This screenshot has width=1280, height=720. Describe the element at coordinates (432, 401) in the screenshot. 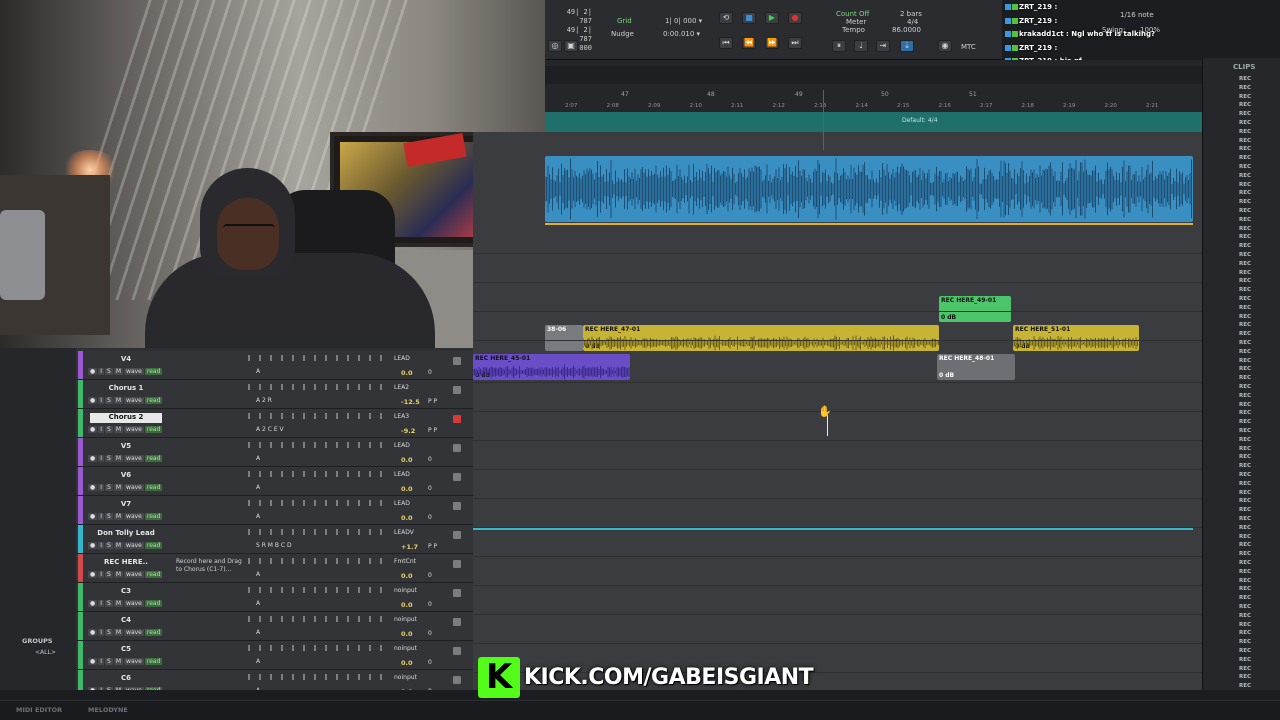

I see `track-pan: P P` at that location.